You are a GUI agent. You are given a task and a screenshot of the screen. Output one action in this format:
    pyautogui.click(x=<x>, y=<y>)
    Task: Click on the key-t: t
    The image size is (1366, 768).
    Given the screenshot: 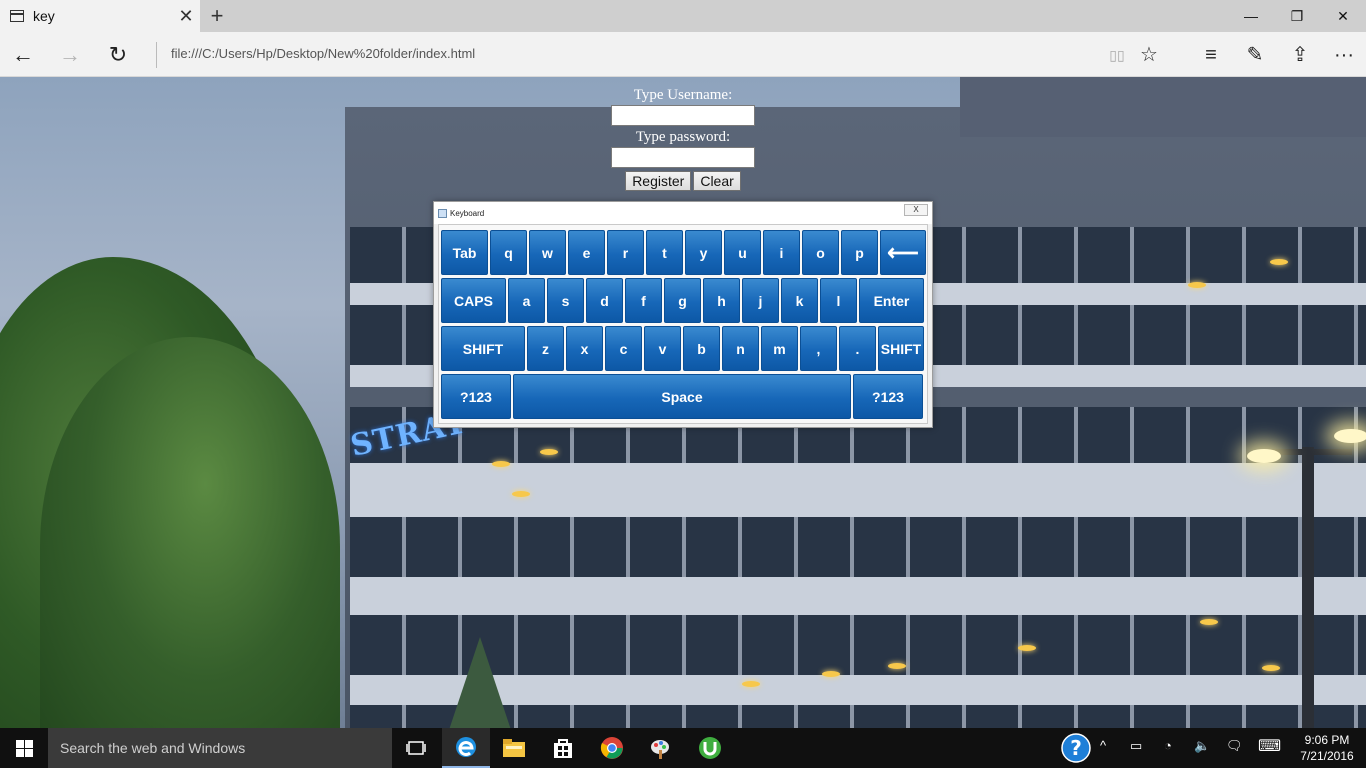 What is the action you would take?
    pyautogui.click(x=664, y=252)
    